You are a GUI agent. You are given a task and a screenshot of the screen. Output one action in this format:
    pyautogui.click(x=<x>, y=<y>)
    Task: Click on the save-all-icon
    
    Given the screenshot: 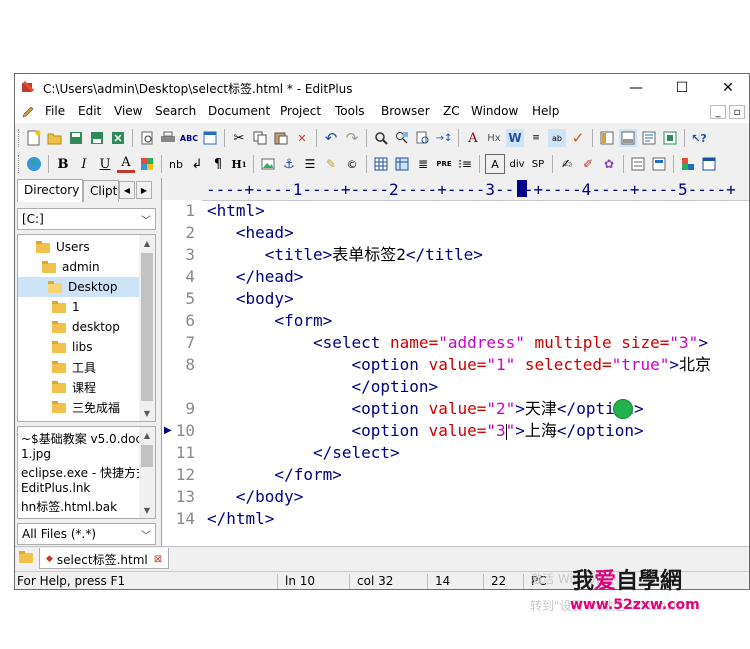 What is the action you would take?
    pyautogui.click(x=97, y=138)
    